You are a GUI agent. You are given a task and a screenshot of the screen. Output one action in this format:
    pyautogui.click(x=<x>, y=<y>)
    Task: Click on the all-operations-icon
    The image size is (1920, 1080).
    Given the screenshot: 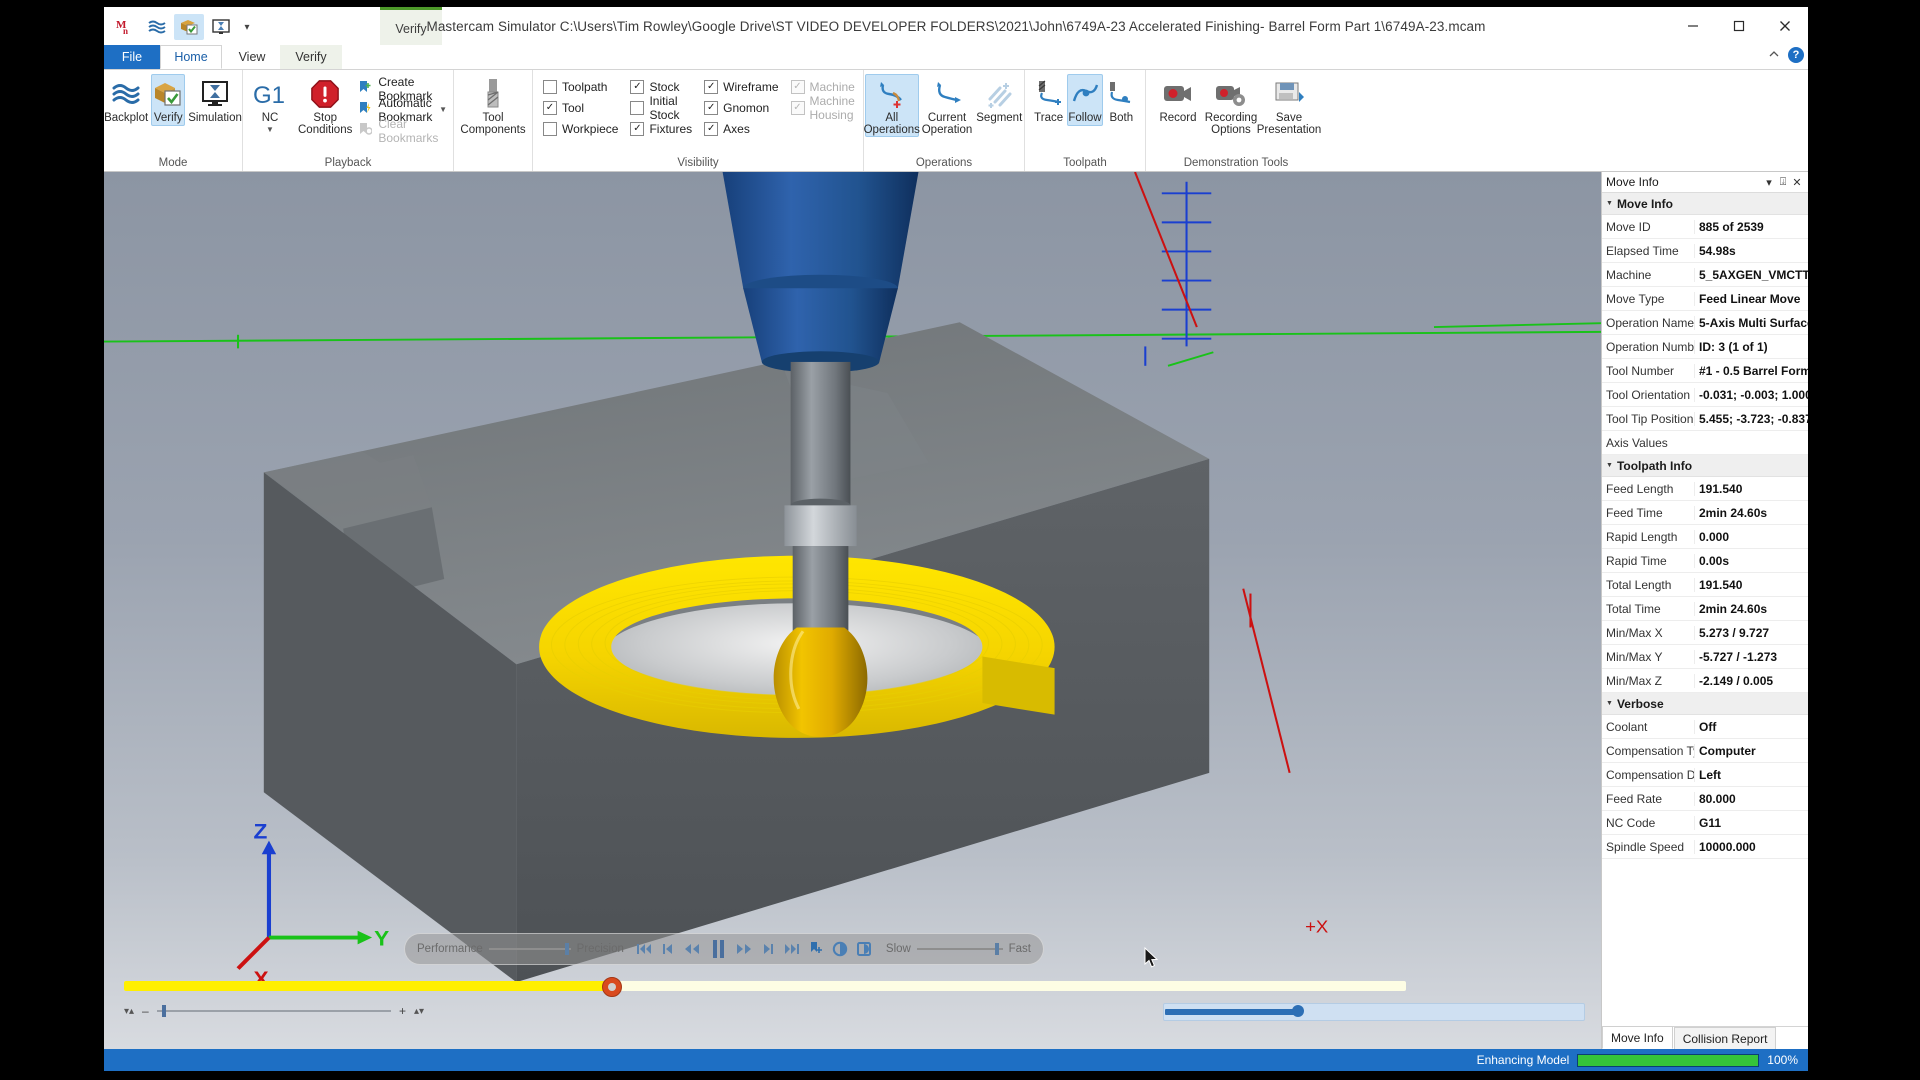 What is the action you would take?
    pyautogui.click(x=892, y=94)
    